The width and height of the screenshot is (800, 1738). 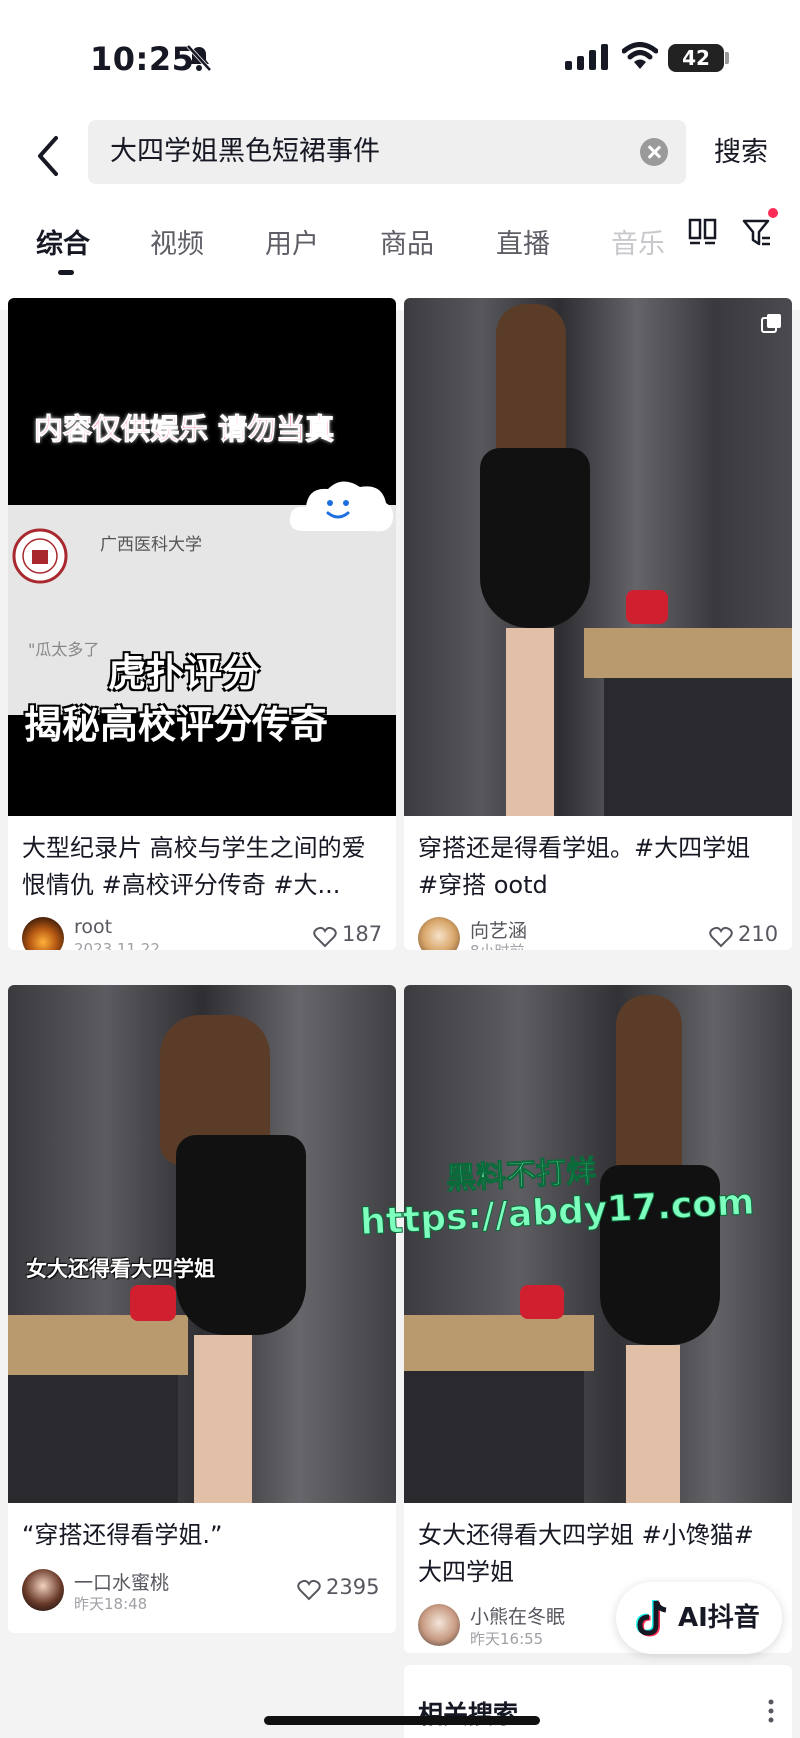 I want to click on search-button: 搜索, so click(x=741, y=149).